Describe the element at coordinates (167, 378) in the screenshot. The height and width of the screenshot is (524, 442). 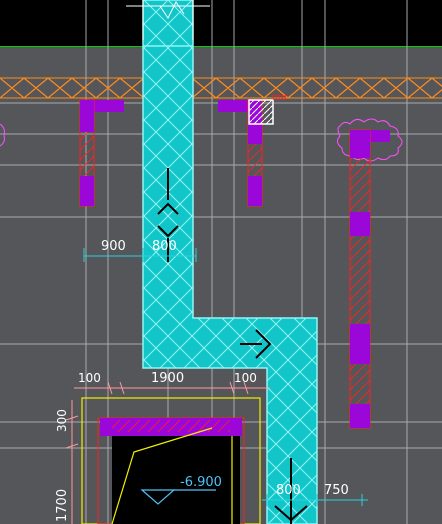
I see `dim-1900: 1900` at that location.